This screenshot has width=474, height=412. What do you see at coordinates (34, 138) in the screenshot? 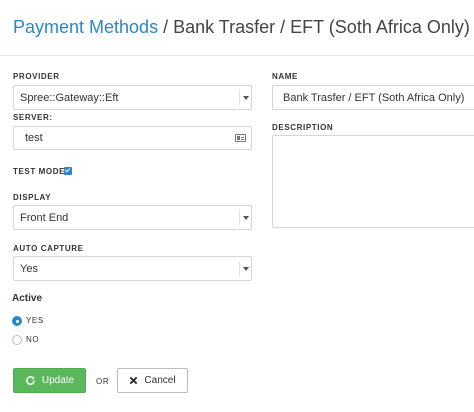
I see `server-value: test` at bounding box center [34, 138].